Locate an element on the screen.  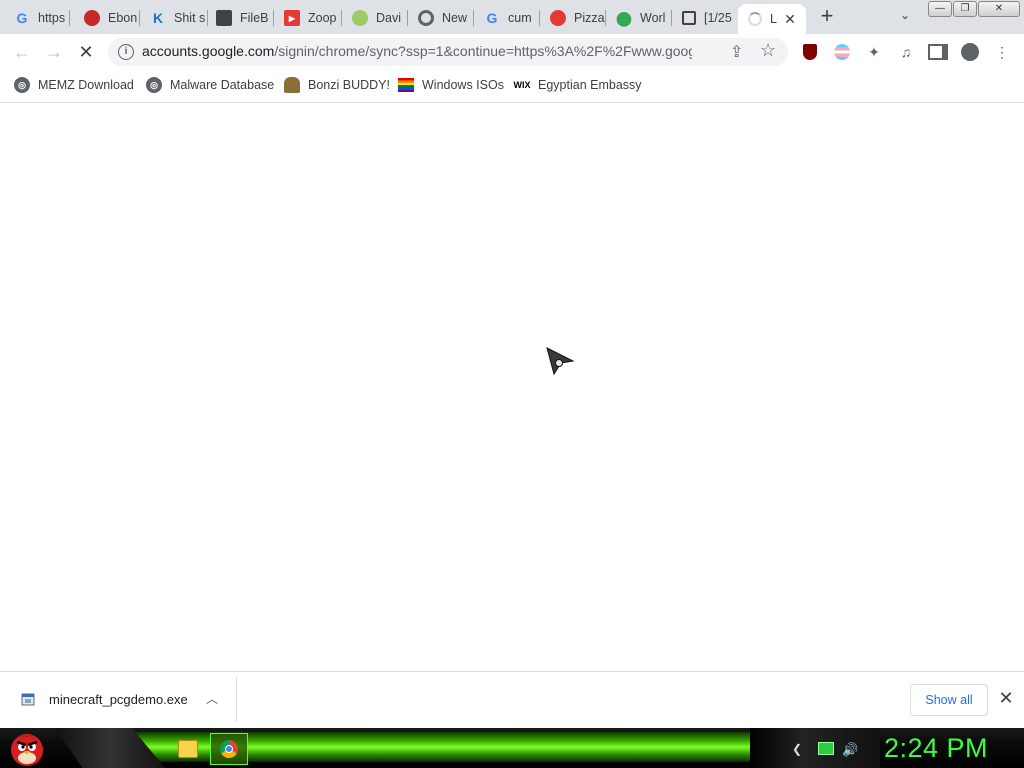
site-info-icon: i is located at coordinates (126, 52).